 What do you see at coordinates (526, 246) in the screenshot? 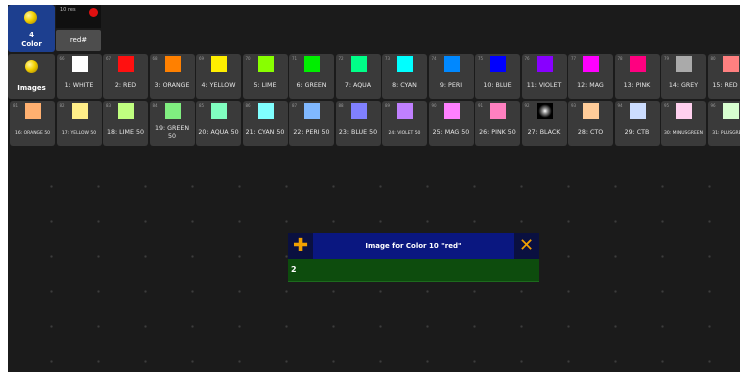
I see `close-icon: ✕` at bounding box center [526, 246].